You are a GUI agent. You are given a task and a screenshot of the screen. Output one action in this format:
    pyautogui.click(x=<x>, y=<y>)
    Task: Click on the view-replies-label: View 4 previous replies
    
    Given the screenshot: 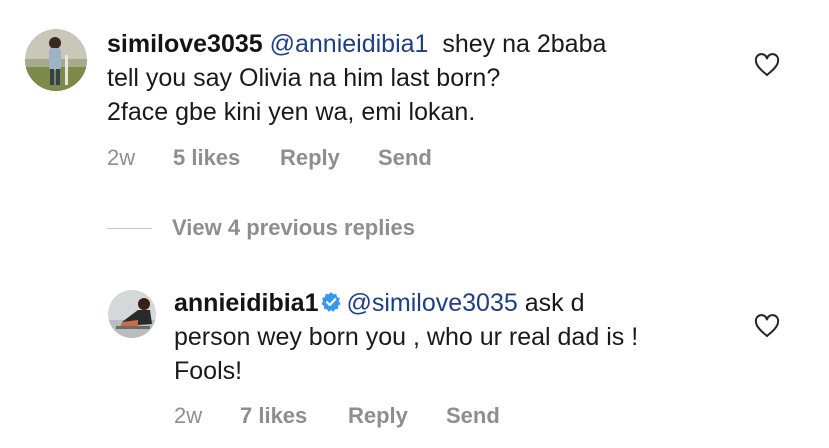 What is the action you would take?
    pyautogui.click(x=293, y=227)
    